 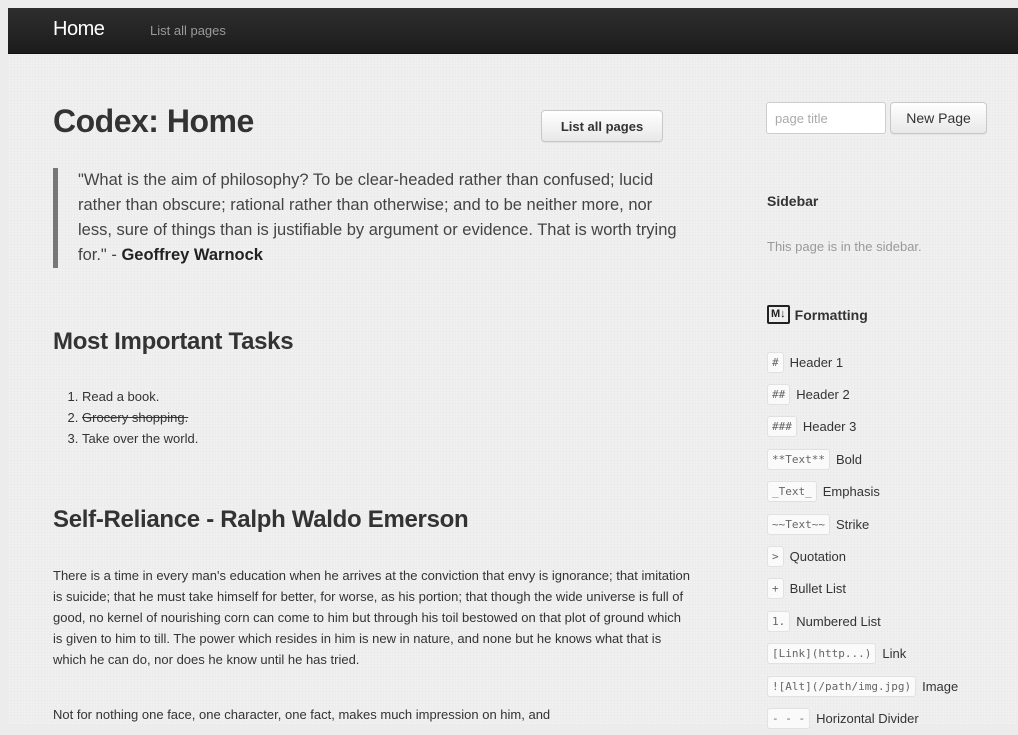 What do you see at coordinates (793, 201) in the screenshot?
I see `sidebar-heading: Sidebar` at bounding box center [793, 201].